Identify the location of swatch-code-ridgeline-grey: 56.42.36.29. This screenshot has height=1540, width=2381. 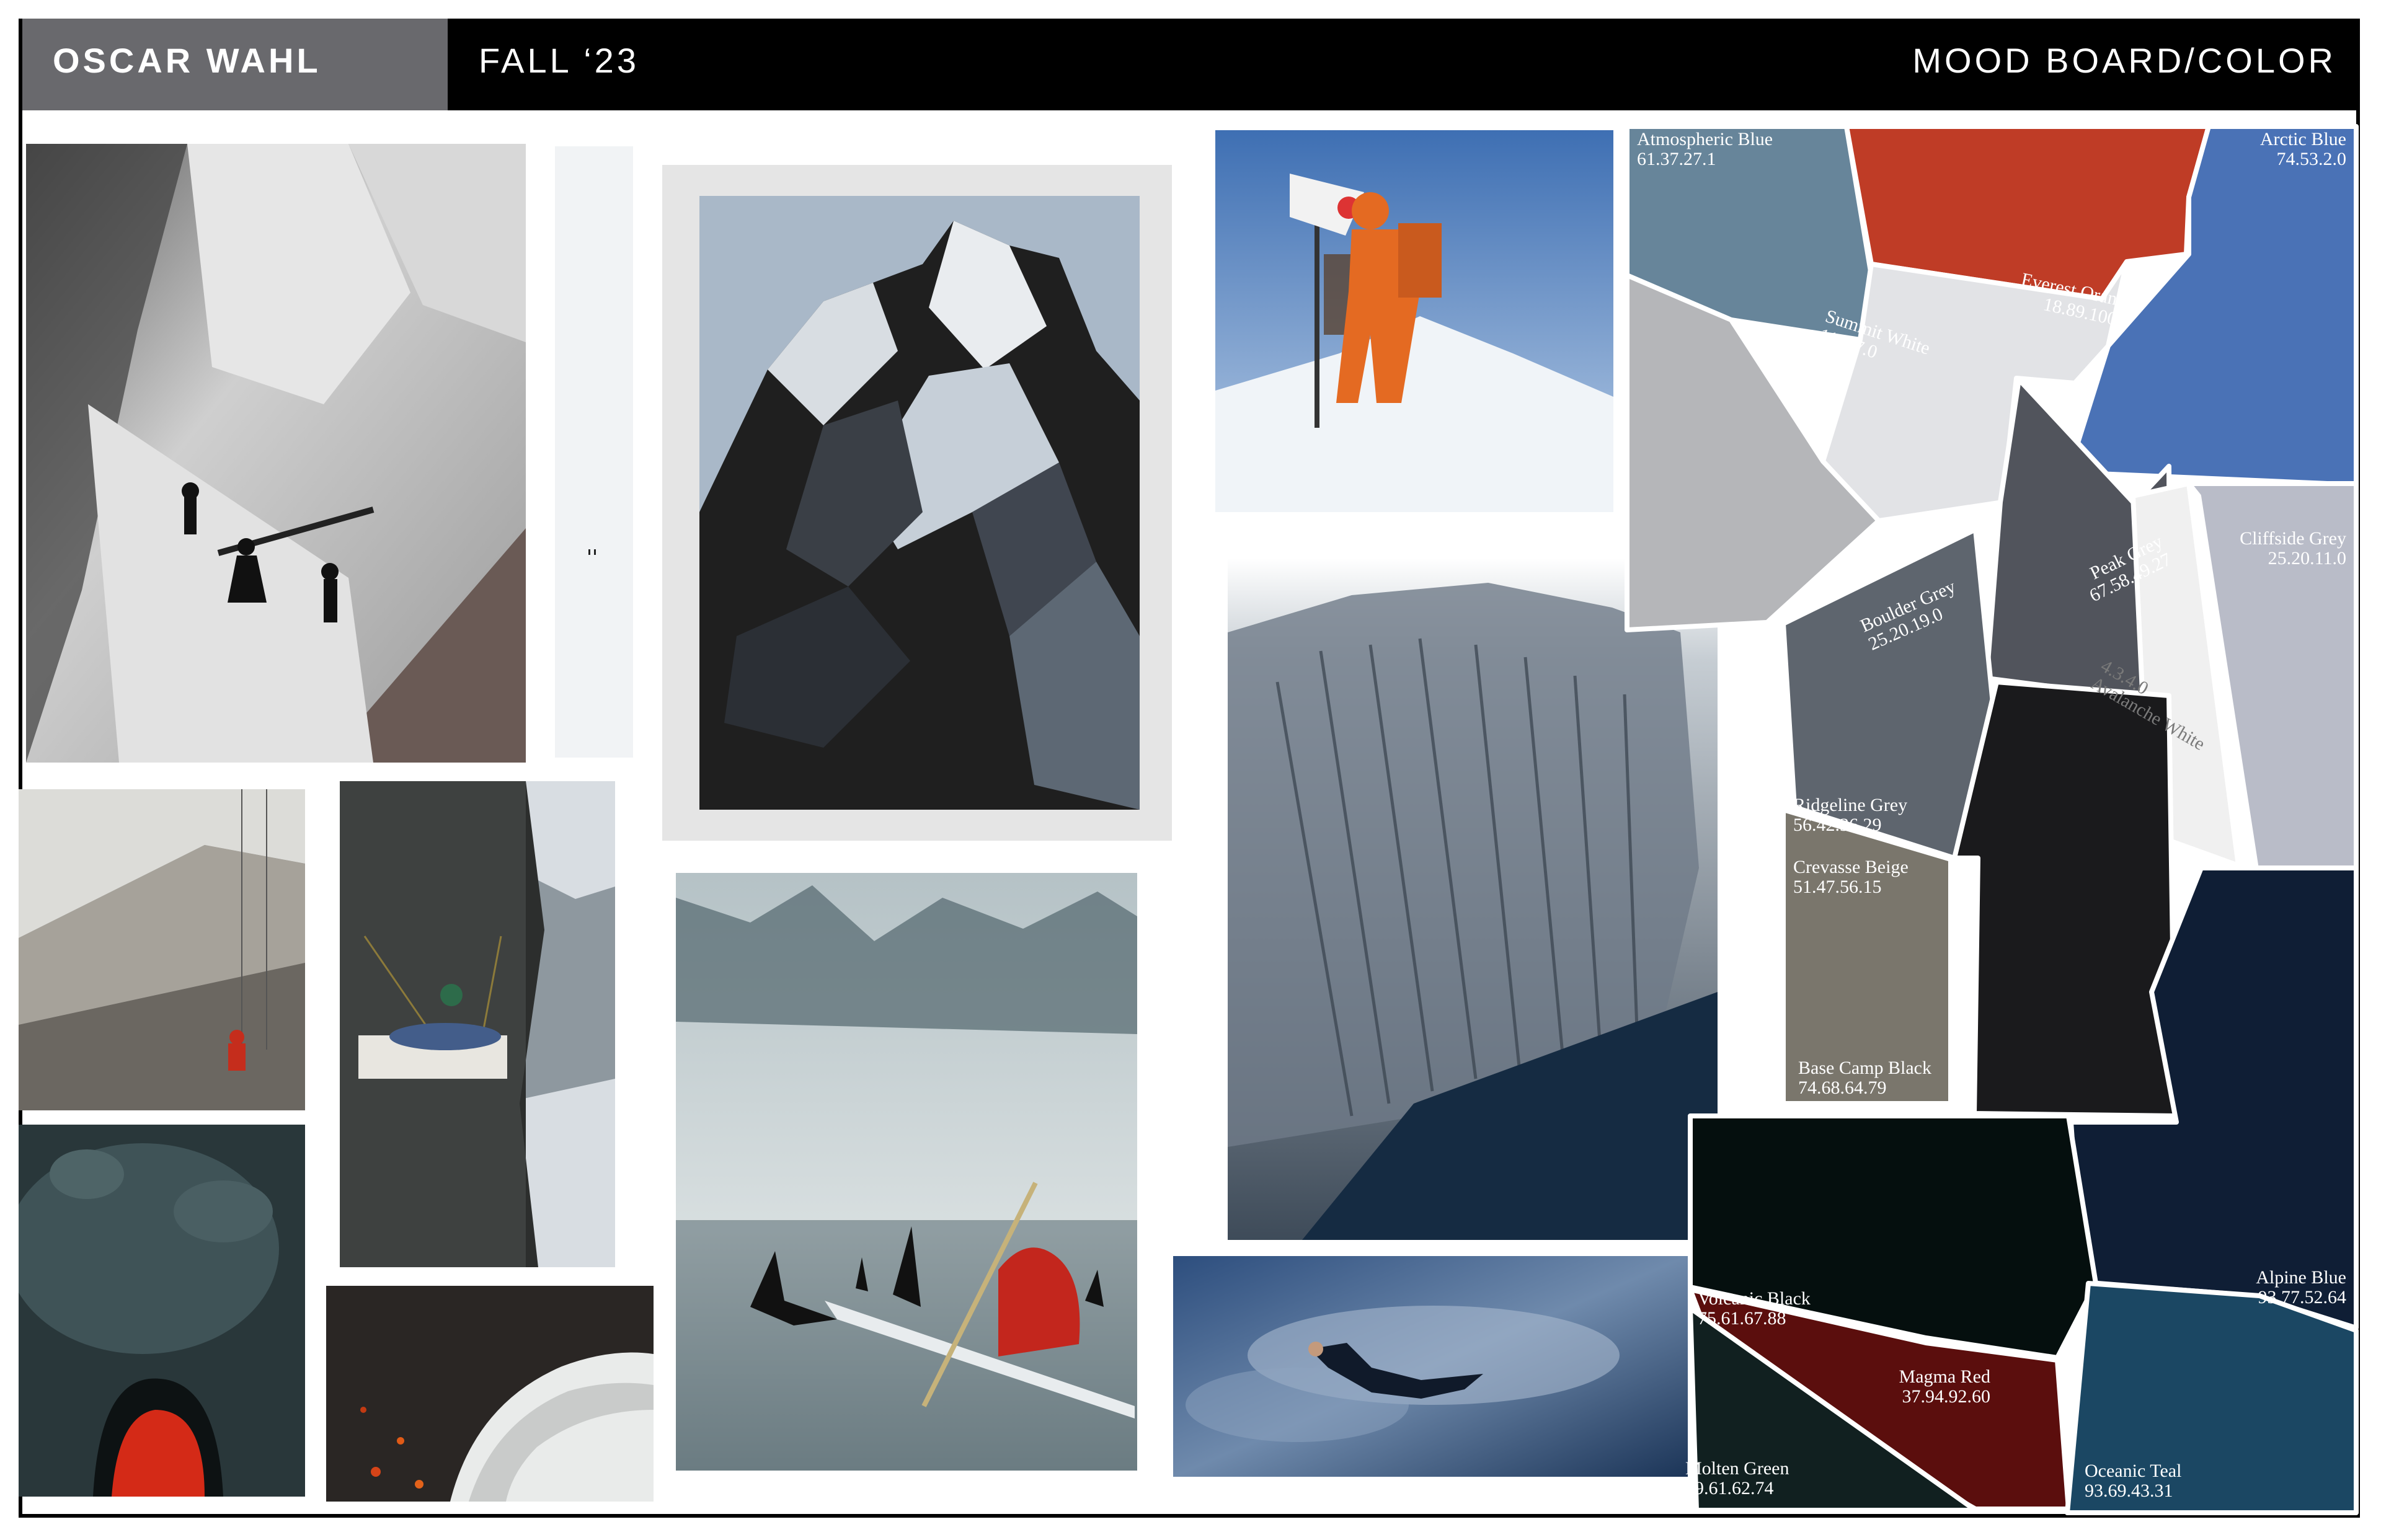
(1837, 825).